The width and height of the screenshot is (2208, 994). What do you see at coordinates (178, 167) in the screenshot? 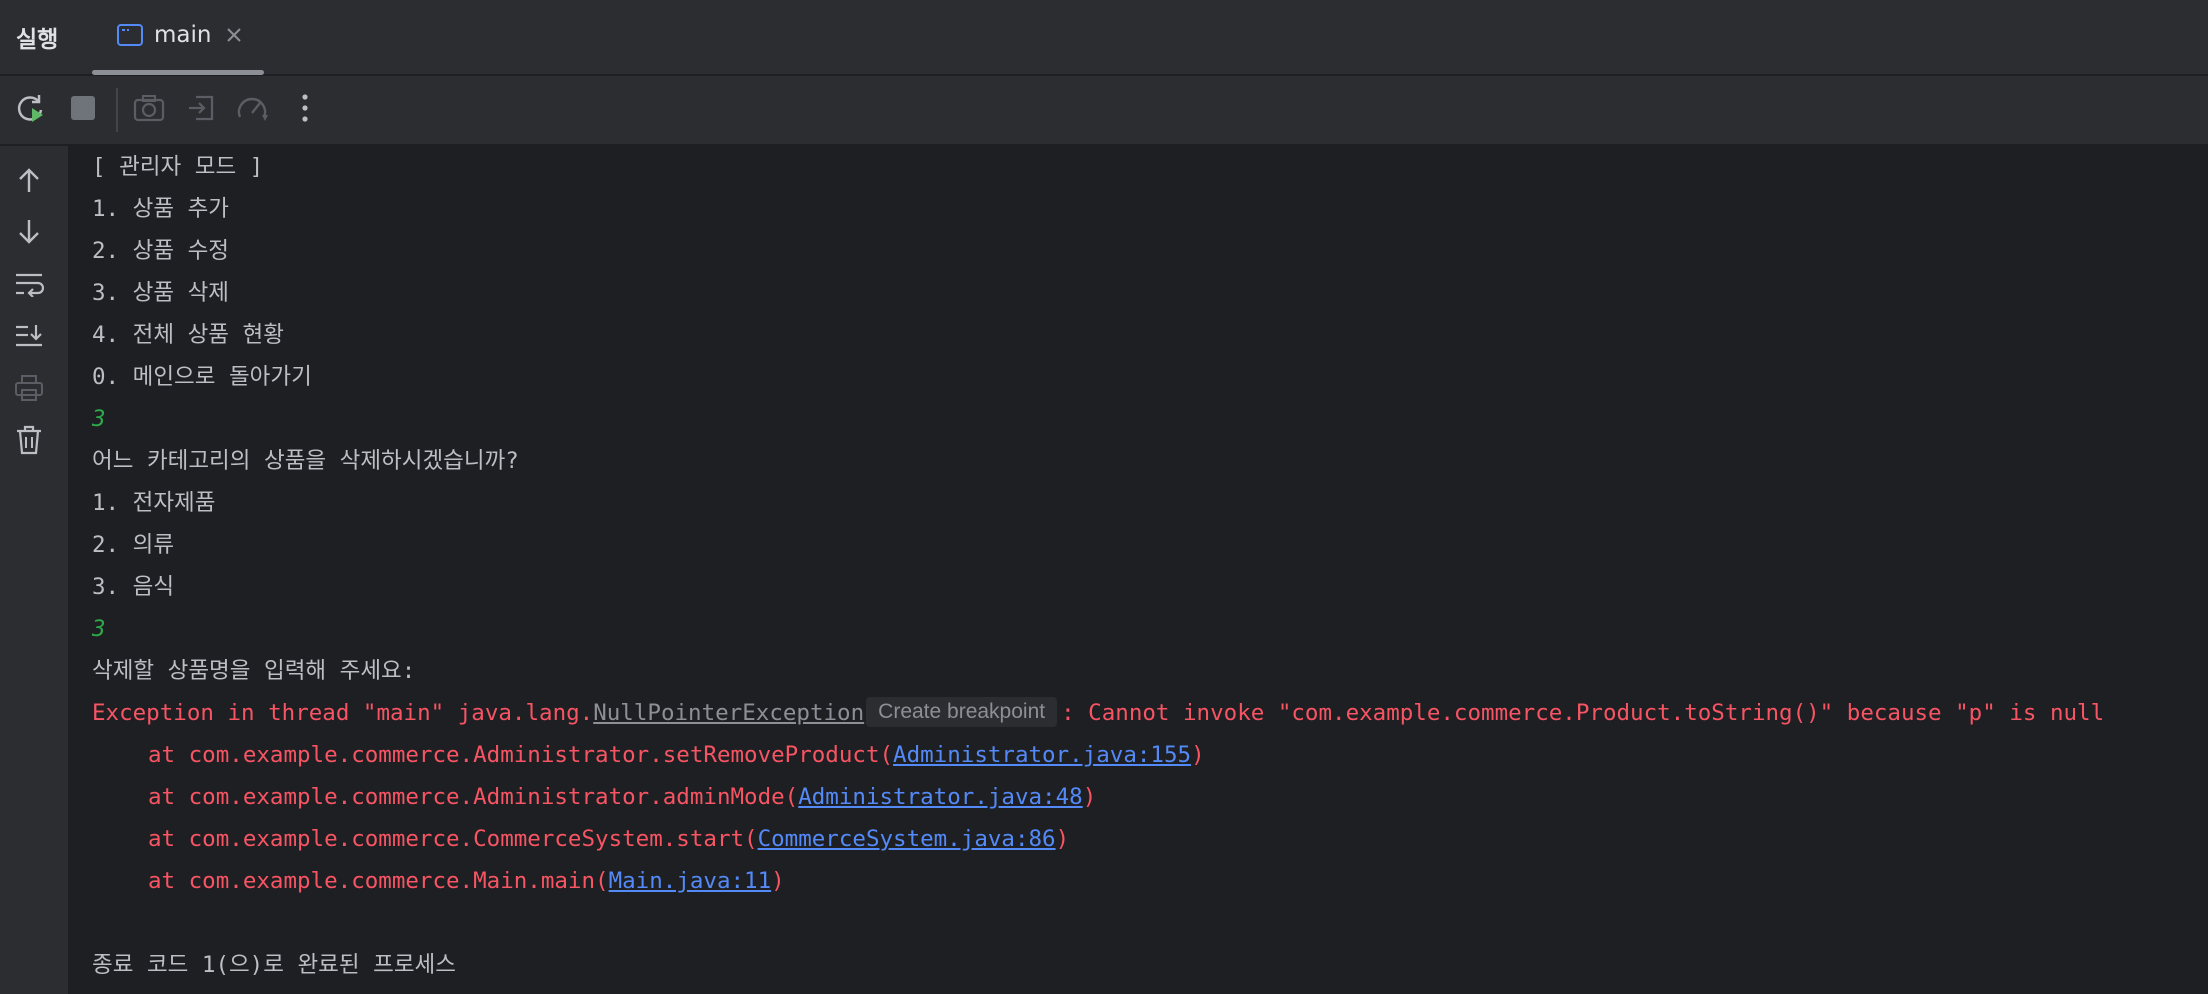
I see `menu-header: [ 관리자 모드 ]` at bounding box center [178, 167].